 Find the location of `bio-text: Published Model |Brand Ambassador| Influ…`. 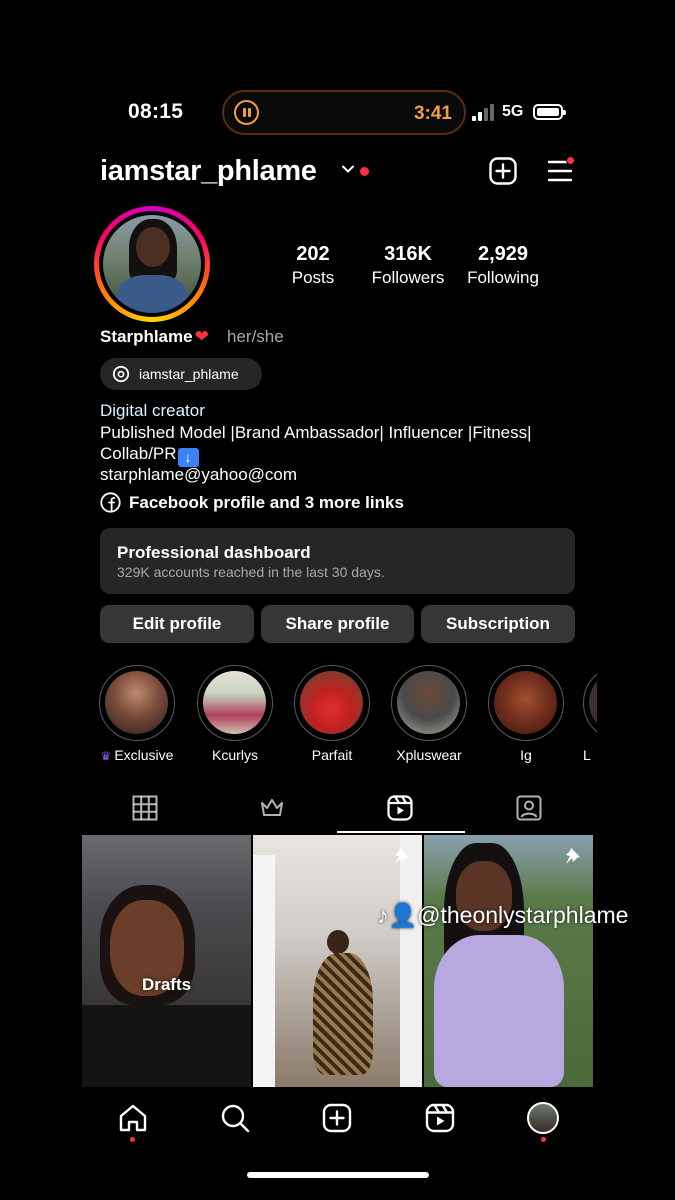

bio-text: Published Model |Brand Ambassador| Influ… is located at coordinates (335, 444).